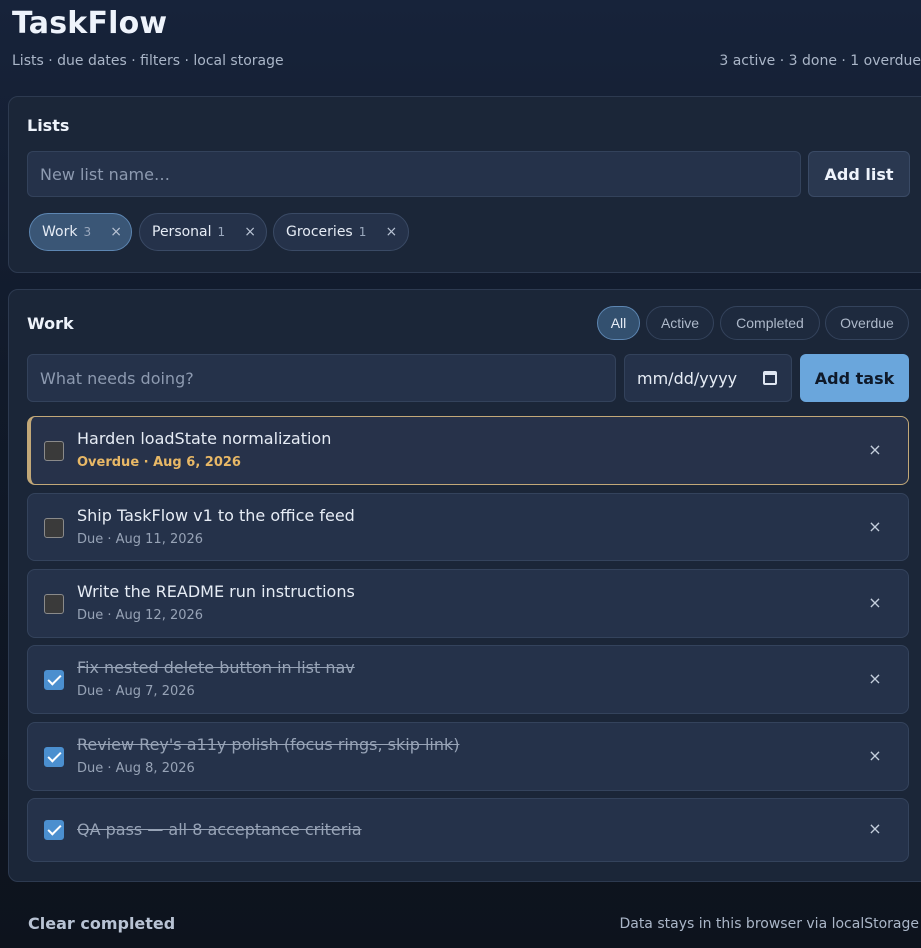 This screenshot has height=948, width=921. I want to click on list-chip-name: Groceries, so click(319, 232).